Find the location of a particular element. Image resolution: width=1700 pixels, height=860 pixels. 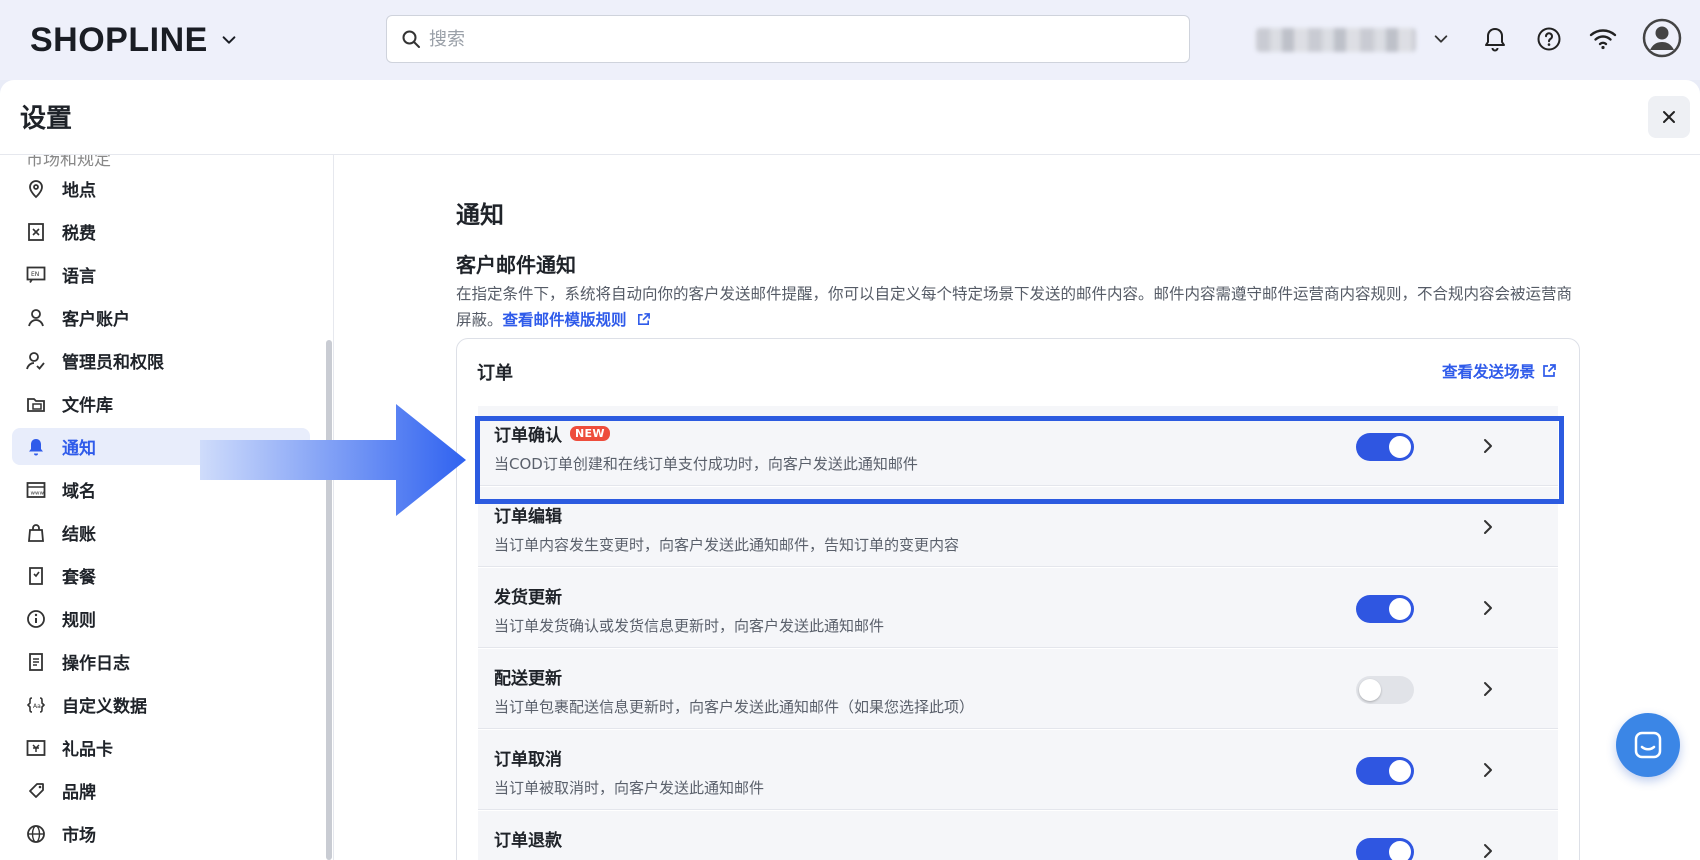

sidebar-item-customer-accounts: 客户账户 is located at coordinates (161, 317).